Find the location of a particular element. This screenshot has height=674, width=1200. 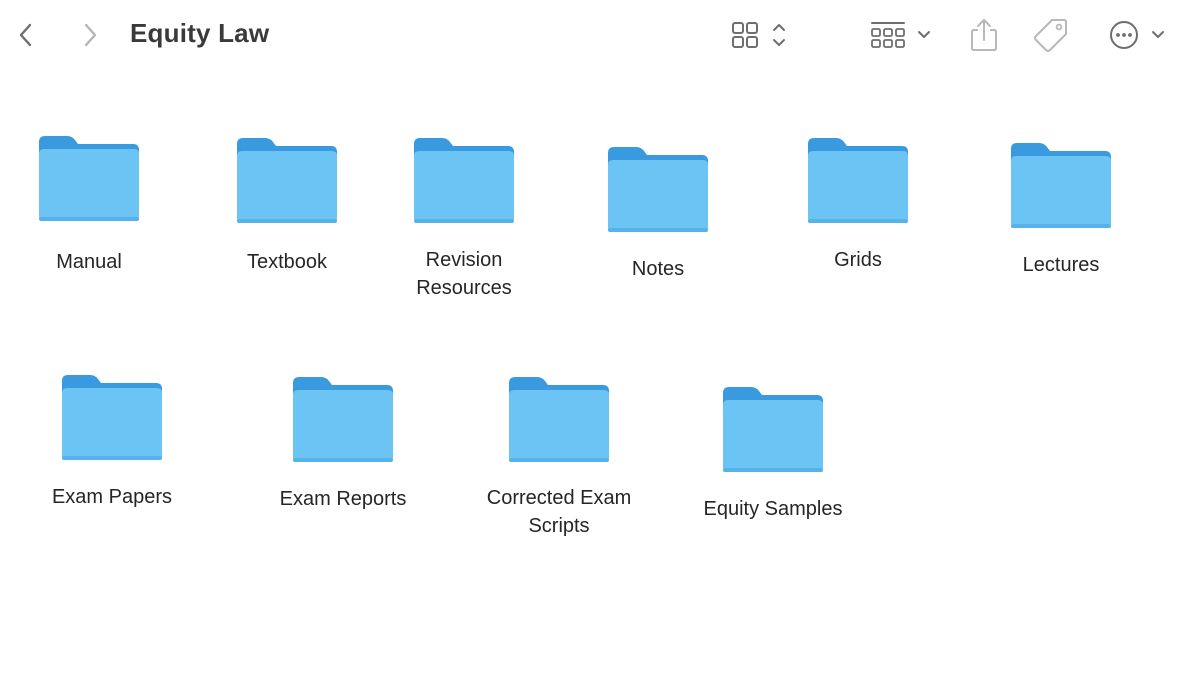

folder-revision-resources: Revision Resources is located at coordinates (464, 219).